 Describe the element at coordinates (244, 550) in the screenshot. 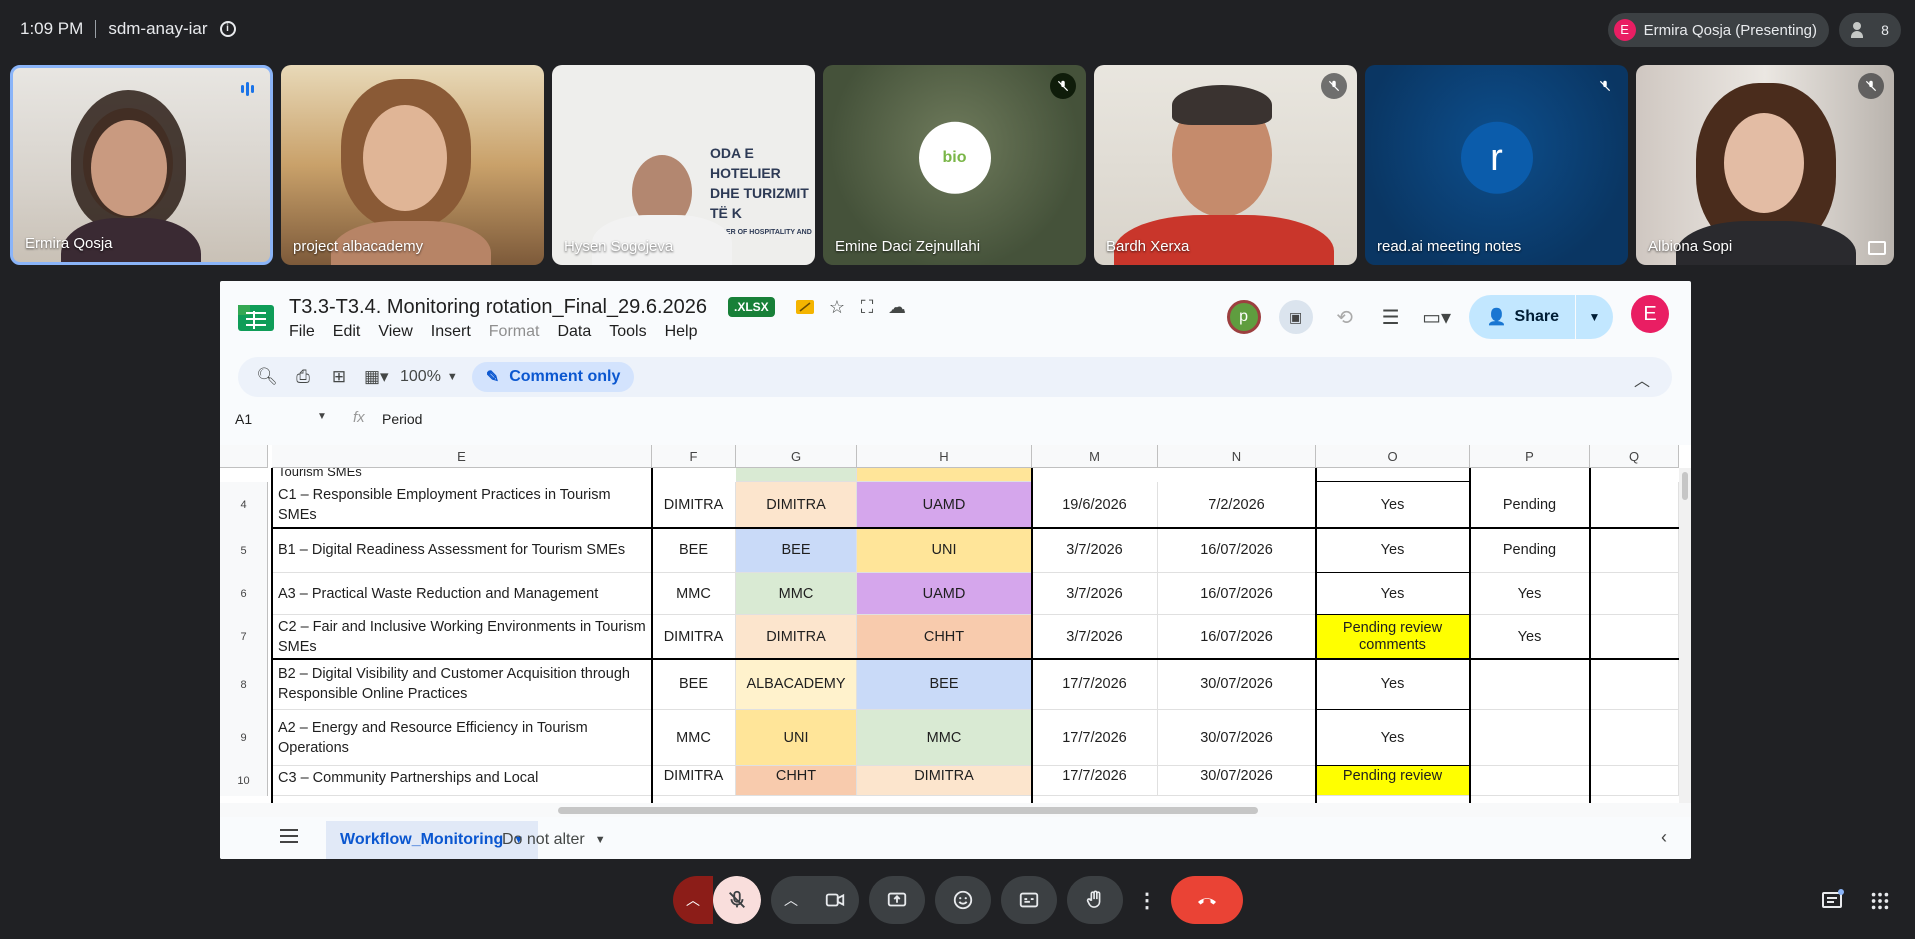

I see `row-header: 5` at that location.